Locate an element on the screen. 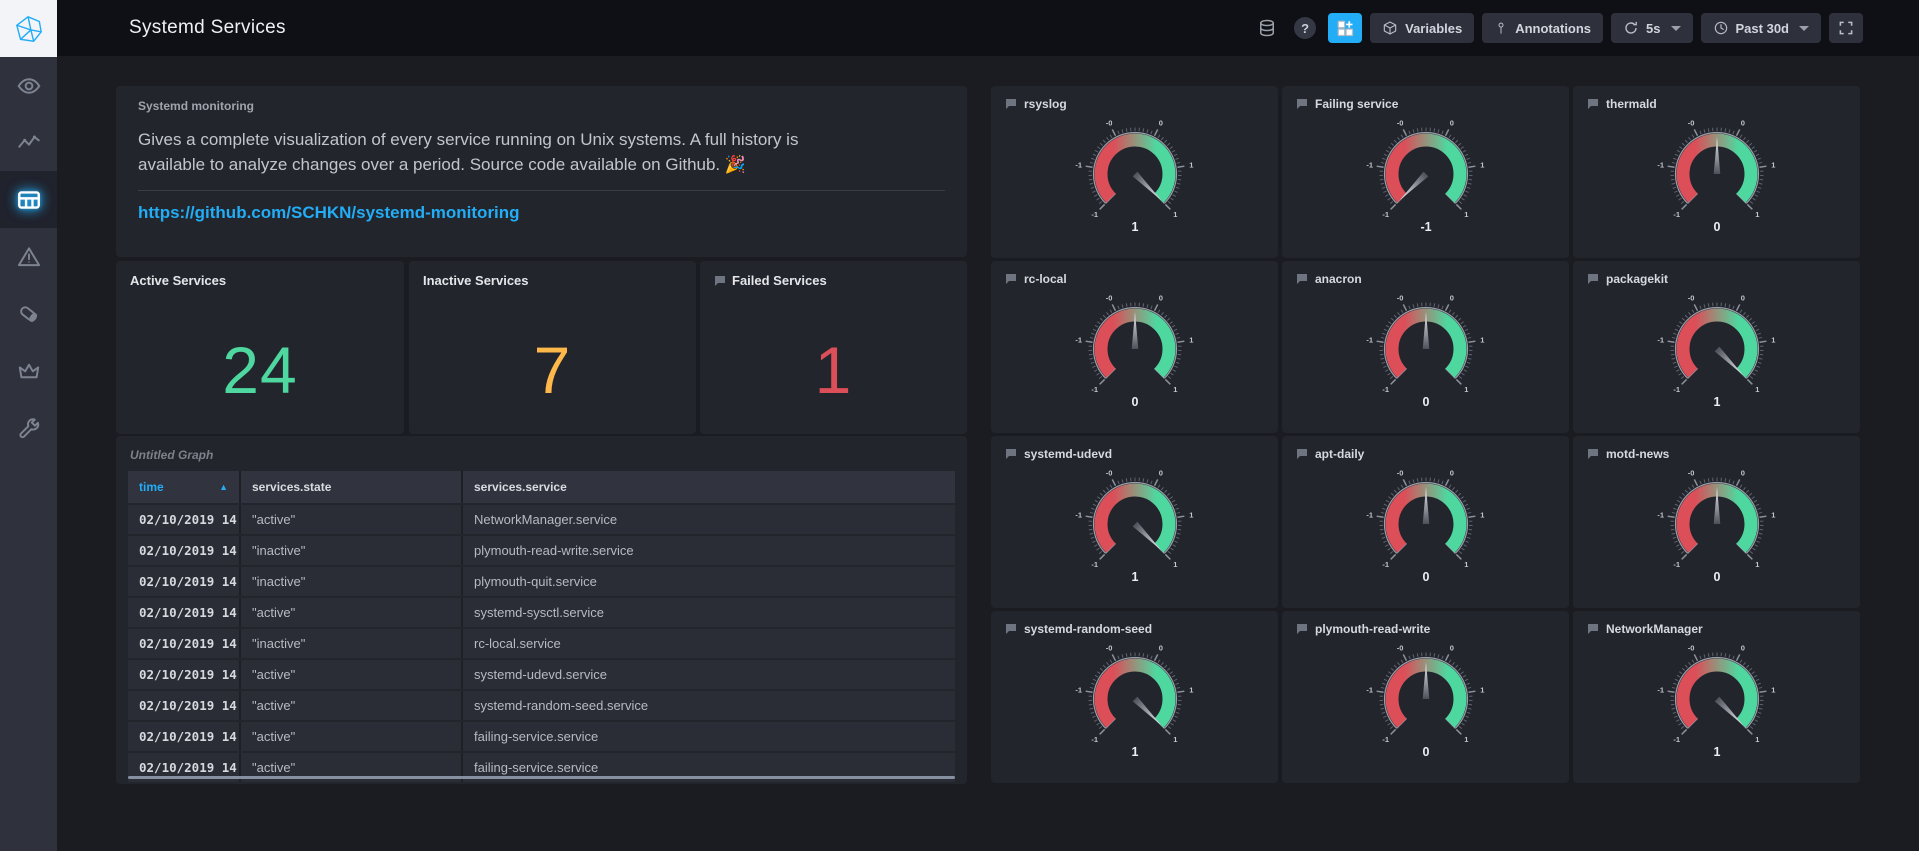 The height and width of the screenshot is (851, 1919). table-scrollbar is located at coordinates (541, 777).